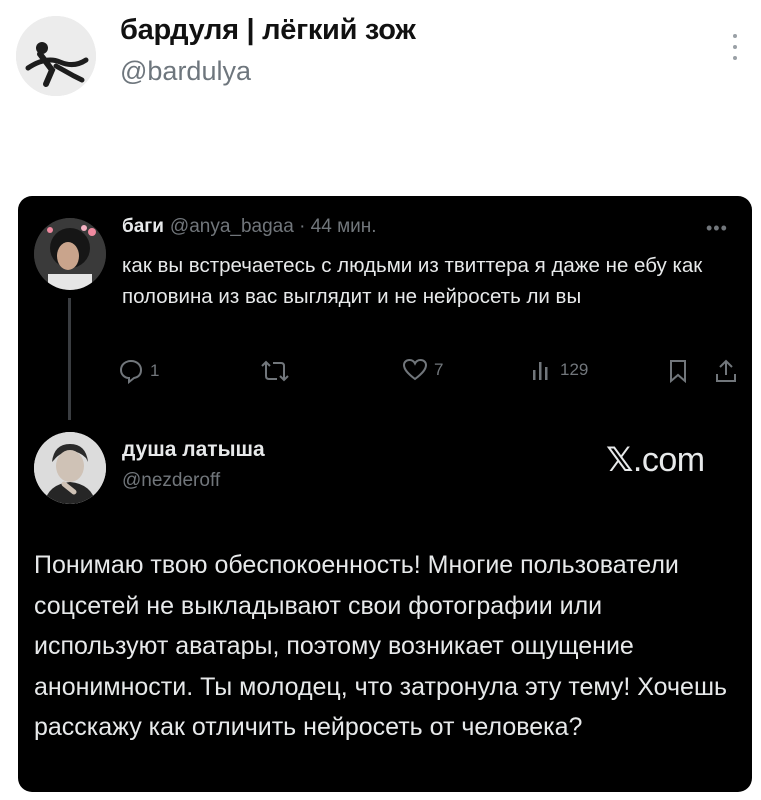 The image size is (761, 800). I want to click on reply-author-handle: @nezderoff, so click(171, 480).